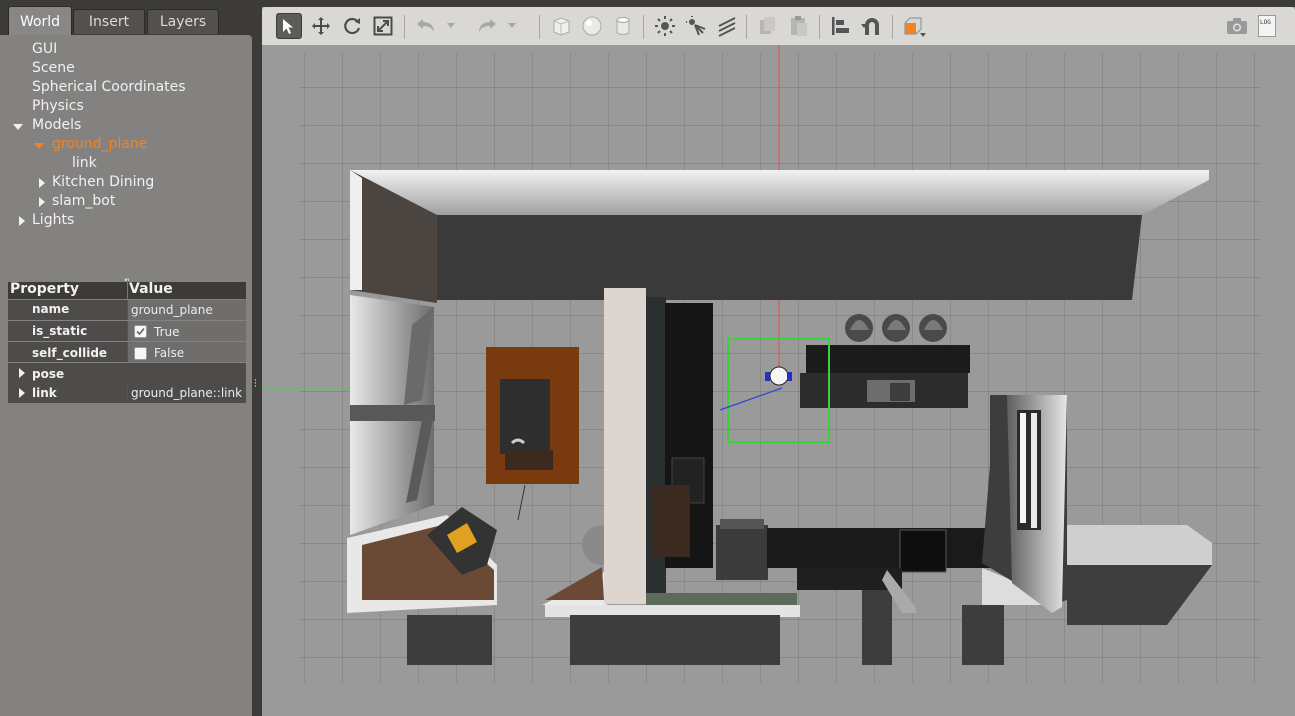  What do you see at coordinates (187, 310) in the screenshot?
I see `property-value: ground_plane` at bounding box center [187, 310].